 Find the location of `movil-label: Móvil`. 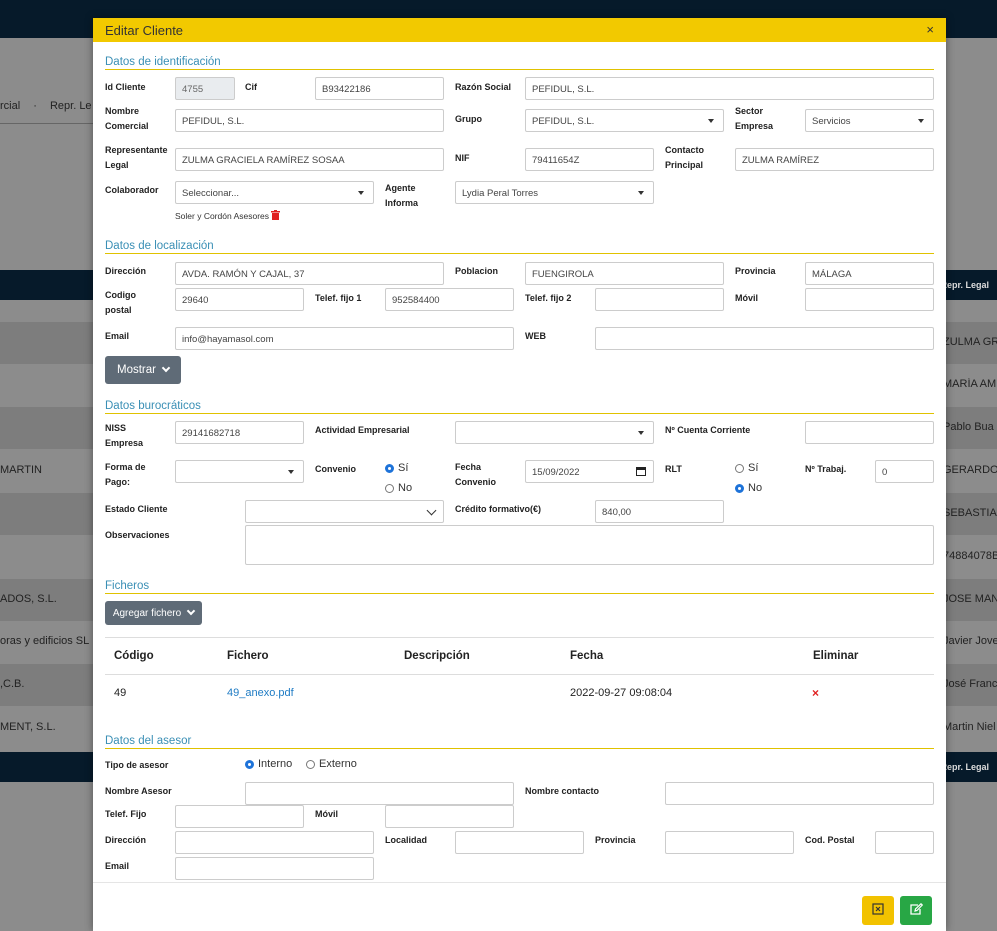

movil-label: Móvil is located at coordinates (747, 298).